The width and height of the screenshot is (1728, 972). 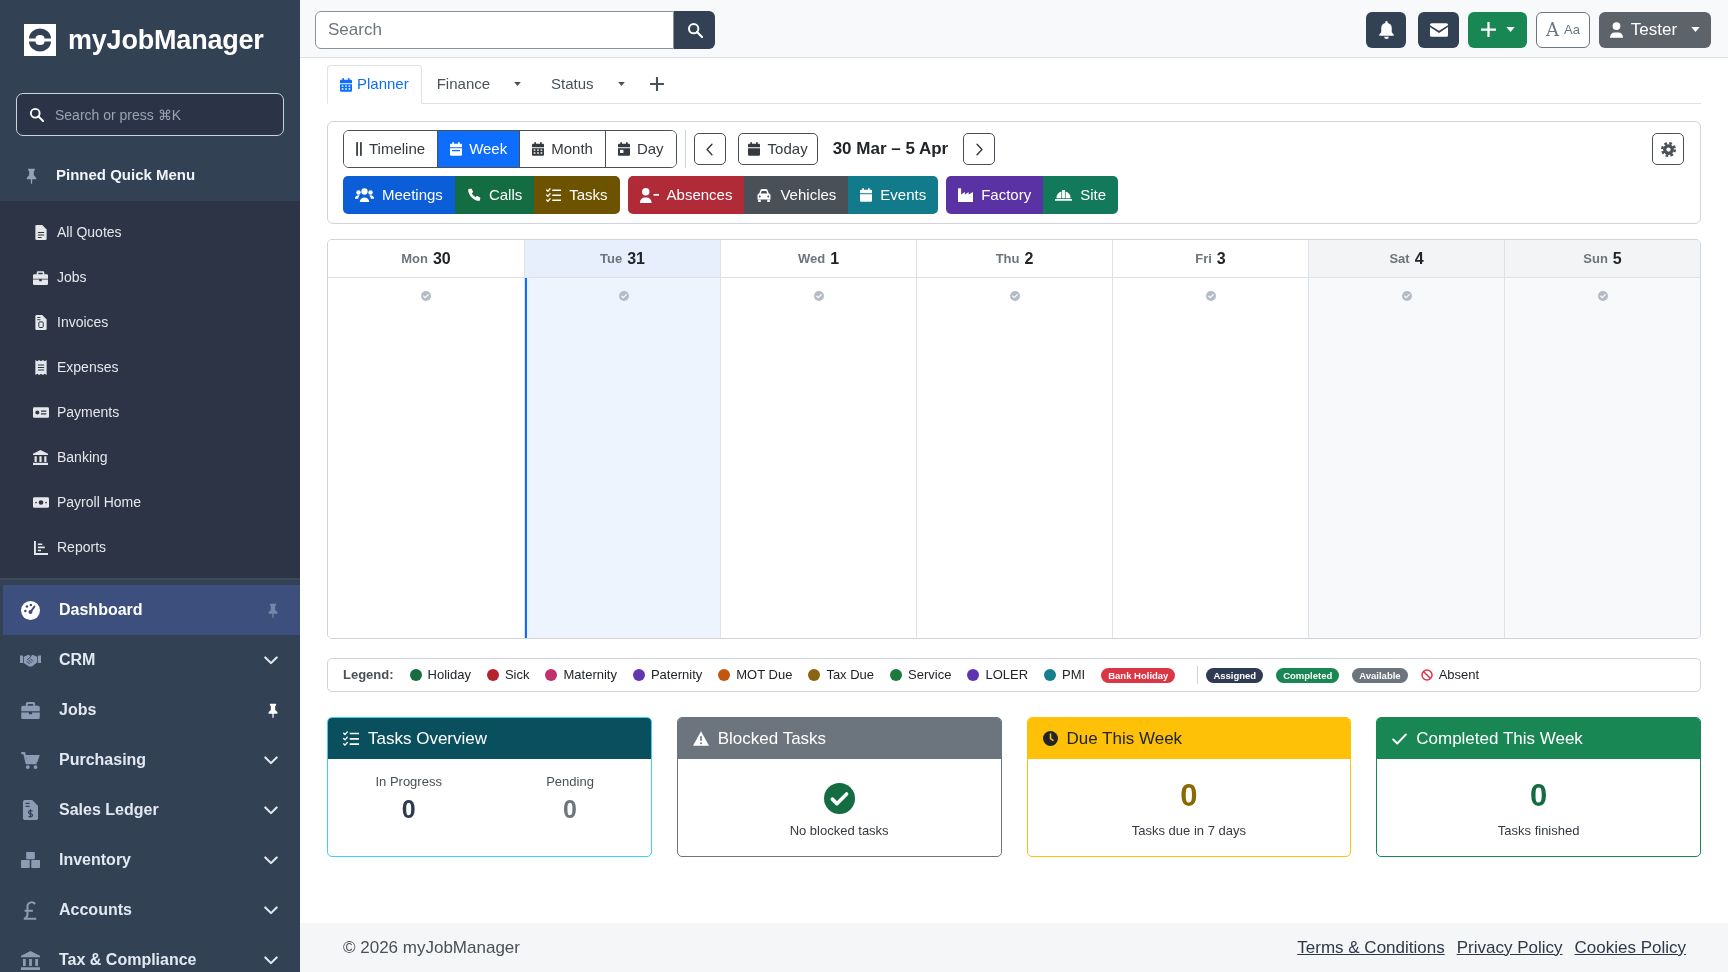 What do you see at coordinates (1400, 738) in the screenshot?
I see `check-icon` at bounding box center [1400, 738].